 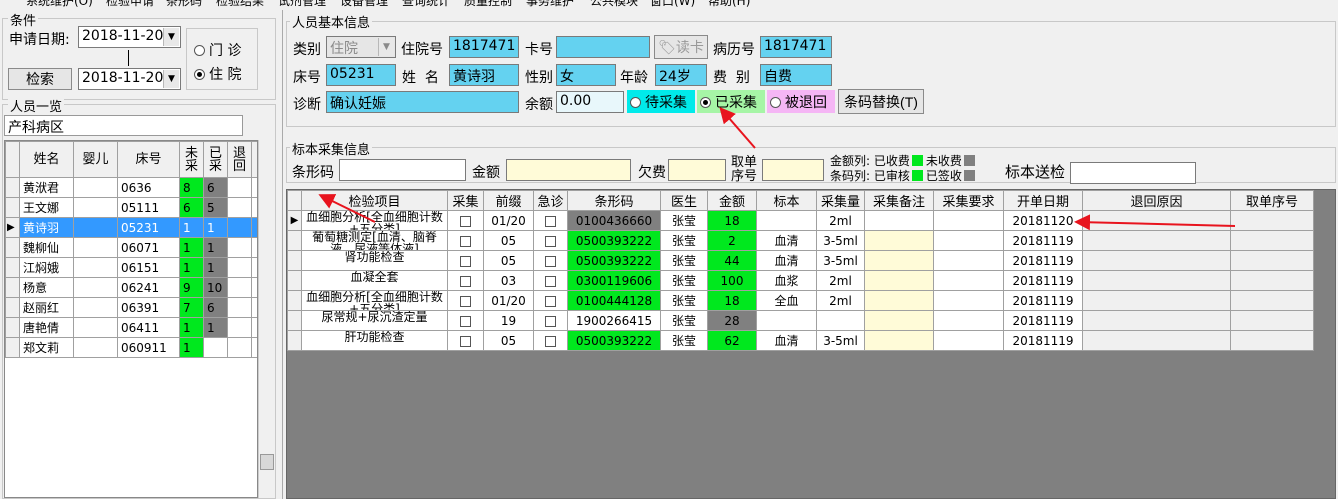 I want to click on menu-item-3: 检验结果, so click(x=240, y=4).